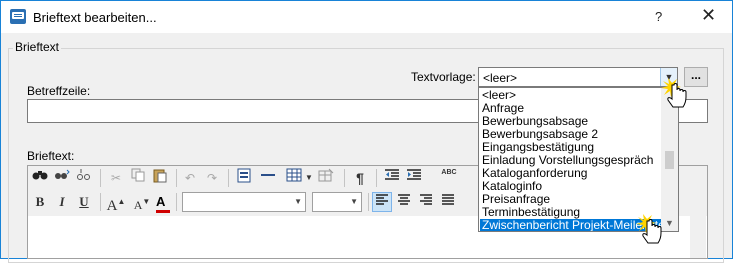 The width and height of the screenshot is (733, 263). Describe the element at coordinates (51, 156) in the screenshot. I see `brieftext-label: Brieftext:` at that location.